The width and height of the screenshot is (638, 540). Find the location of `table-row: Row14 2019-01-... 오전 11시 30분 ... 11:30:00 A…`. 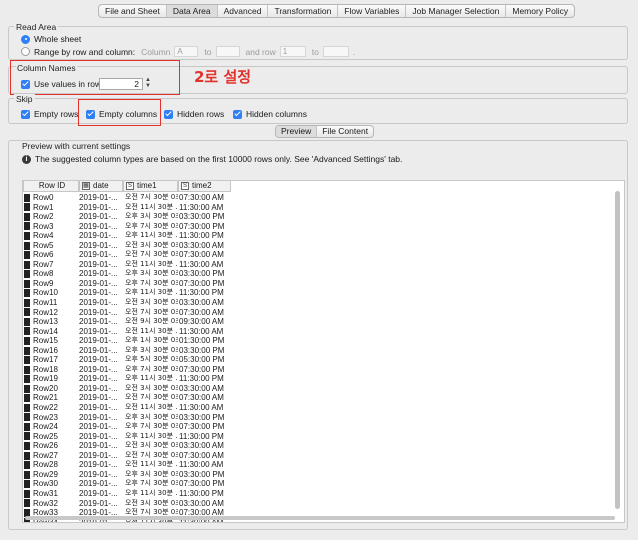

table-row: Row14 2019-01-... 오전 11시 30분 ... 11:30:00 A… is located at coordinates (313, 332).